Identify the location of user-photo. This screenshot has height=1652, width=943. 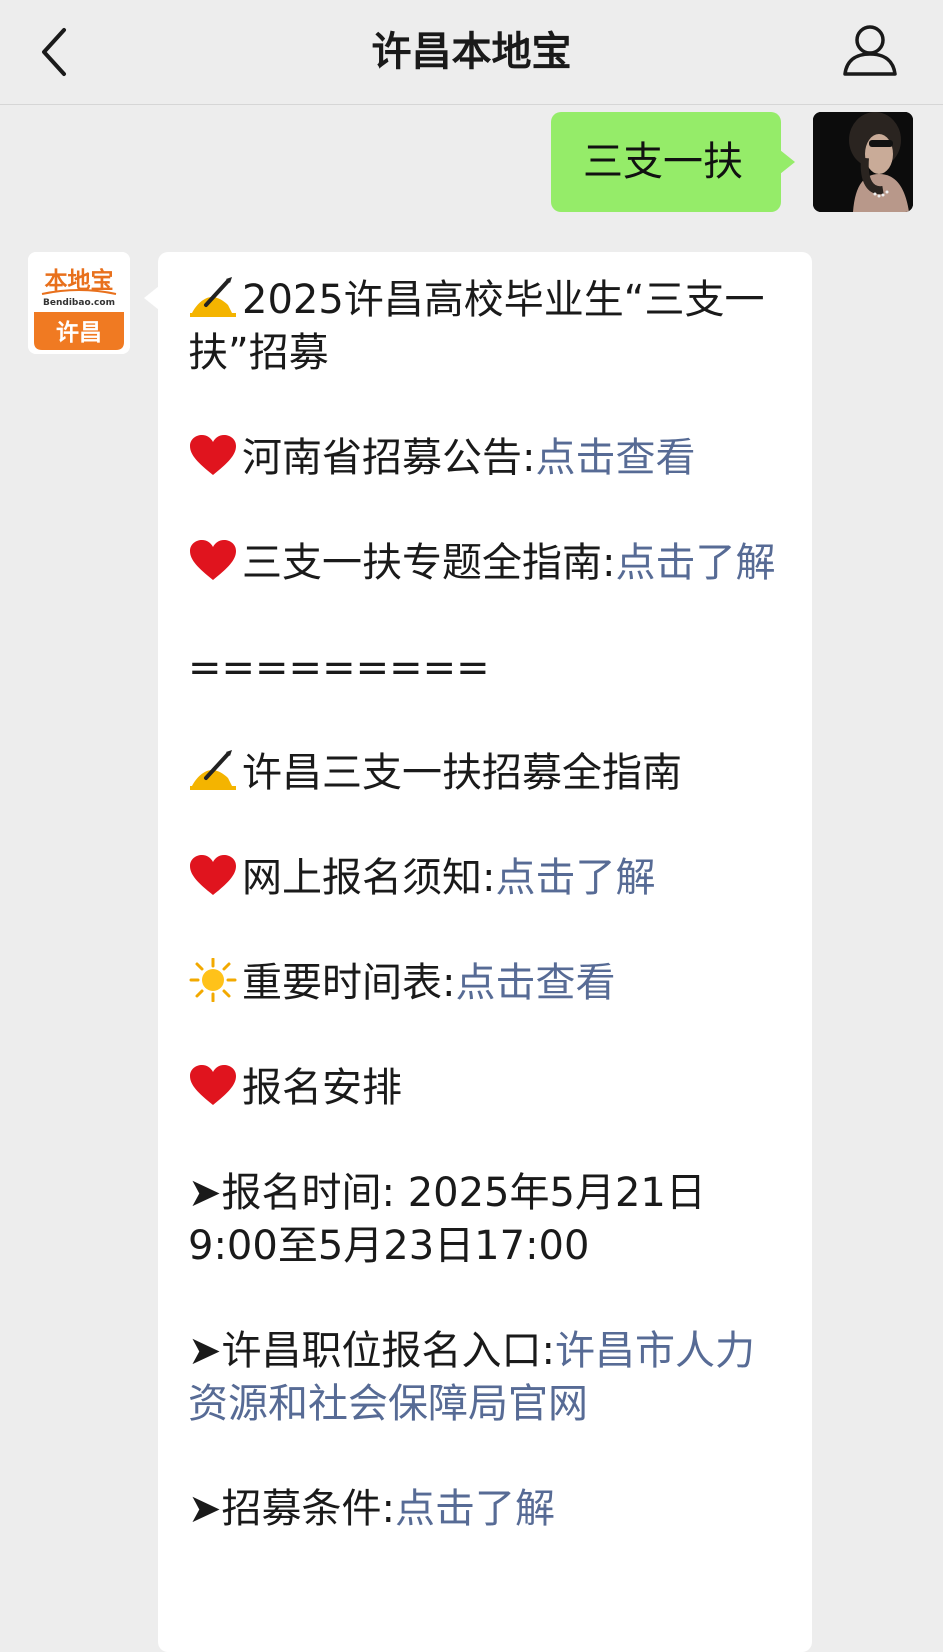
(863, 162).